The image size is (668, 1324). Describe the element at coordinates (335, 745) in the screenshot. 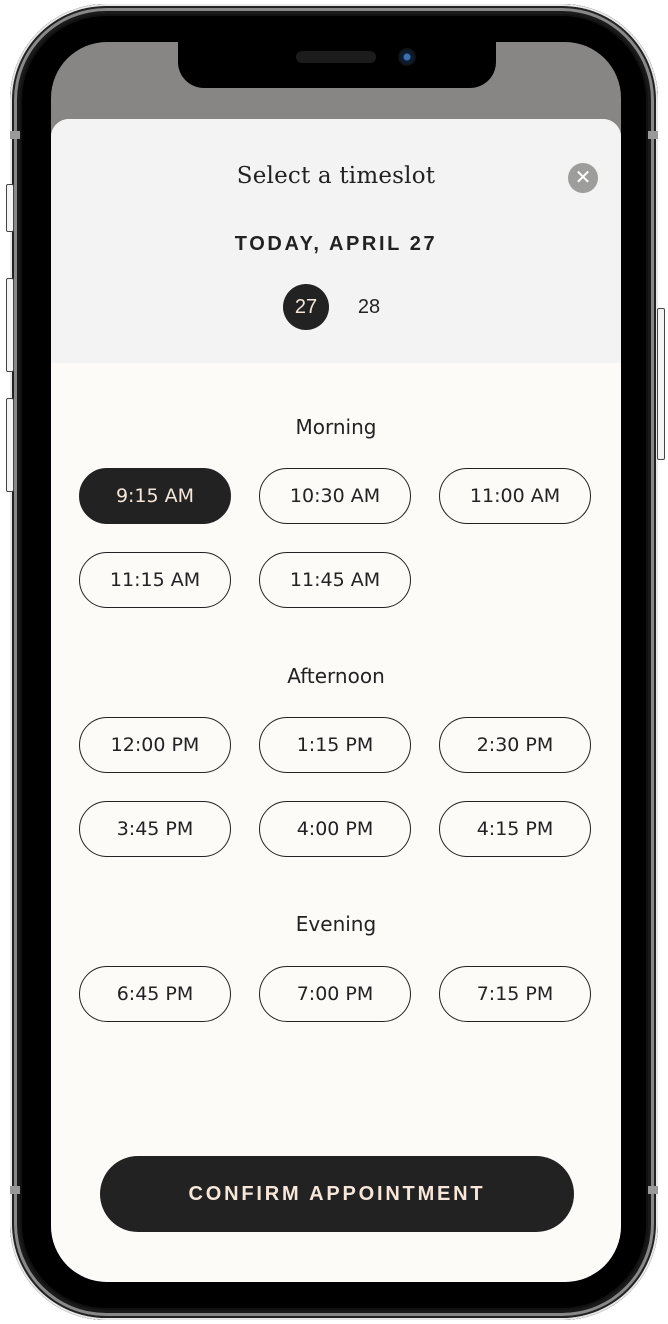

I see `timeslot-button: 1:15 PM` at that location.